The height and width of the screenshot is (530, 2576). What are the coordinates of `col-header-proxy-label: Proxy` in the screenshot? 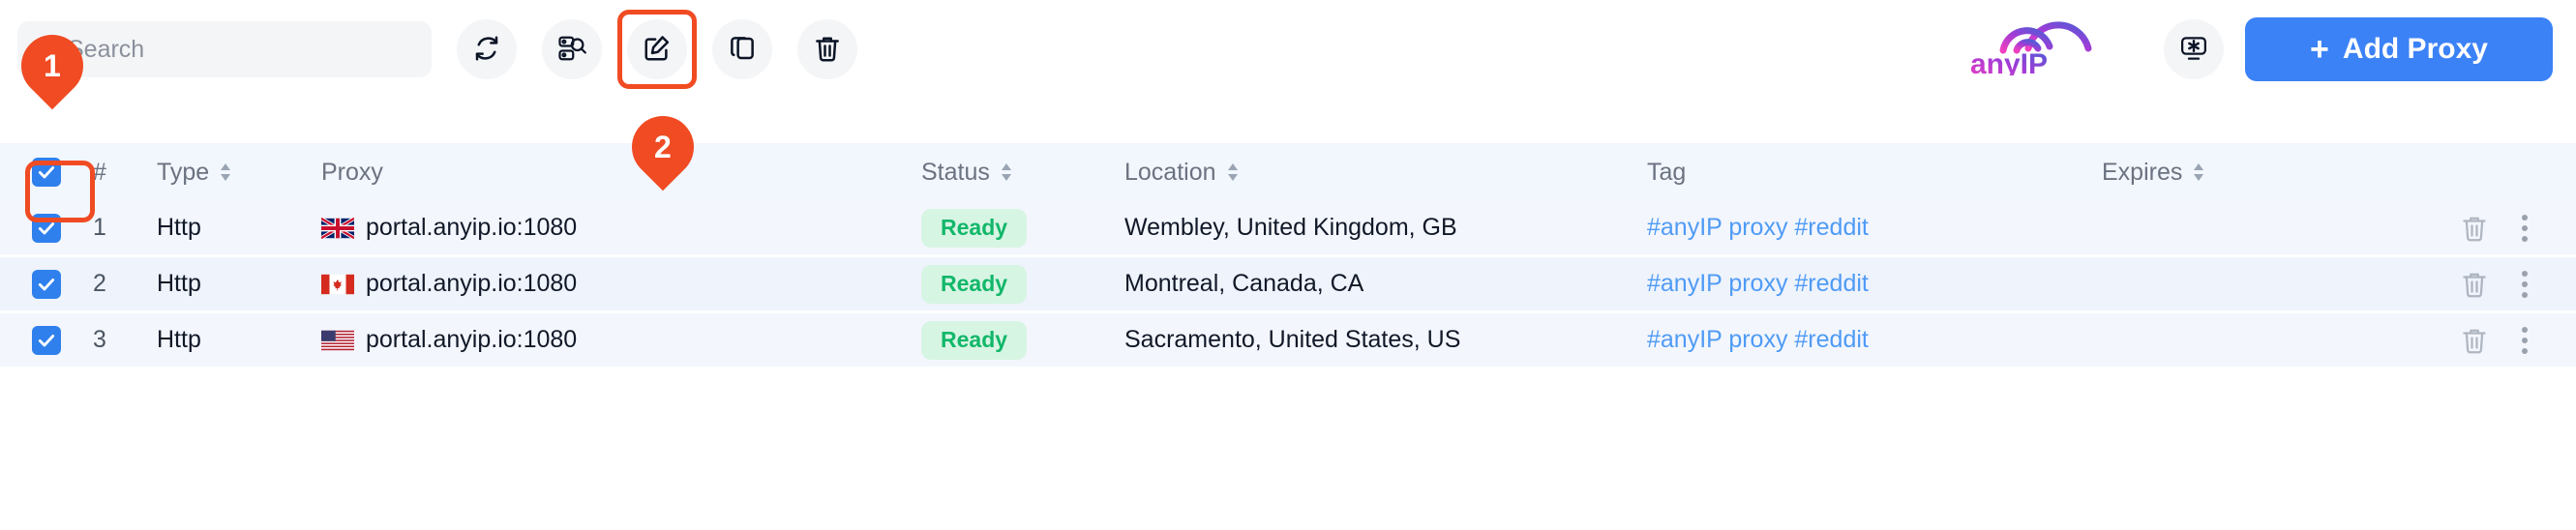 It's located at (352, 172).